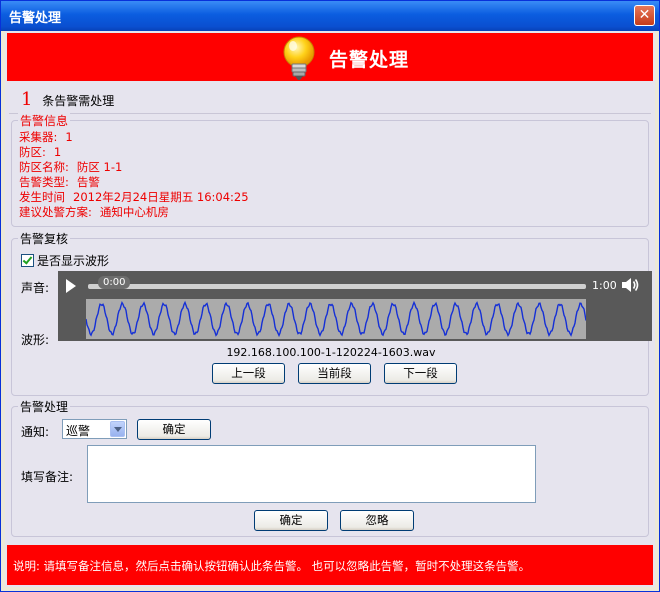  I want to click on info-key: 防区名称:, so click(44, 167).